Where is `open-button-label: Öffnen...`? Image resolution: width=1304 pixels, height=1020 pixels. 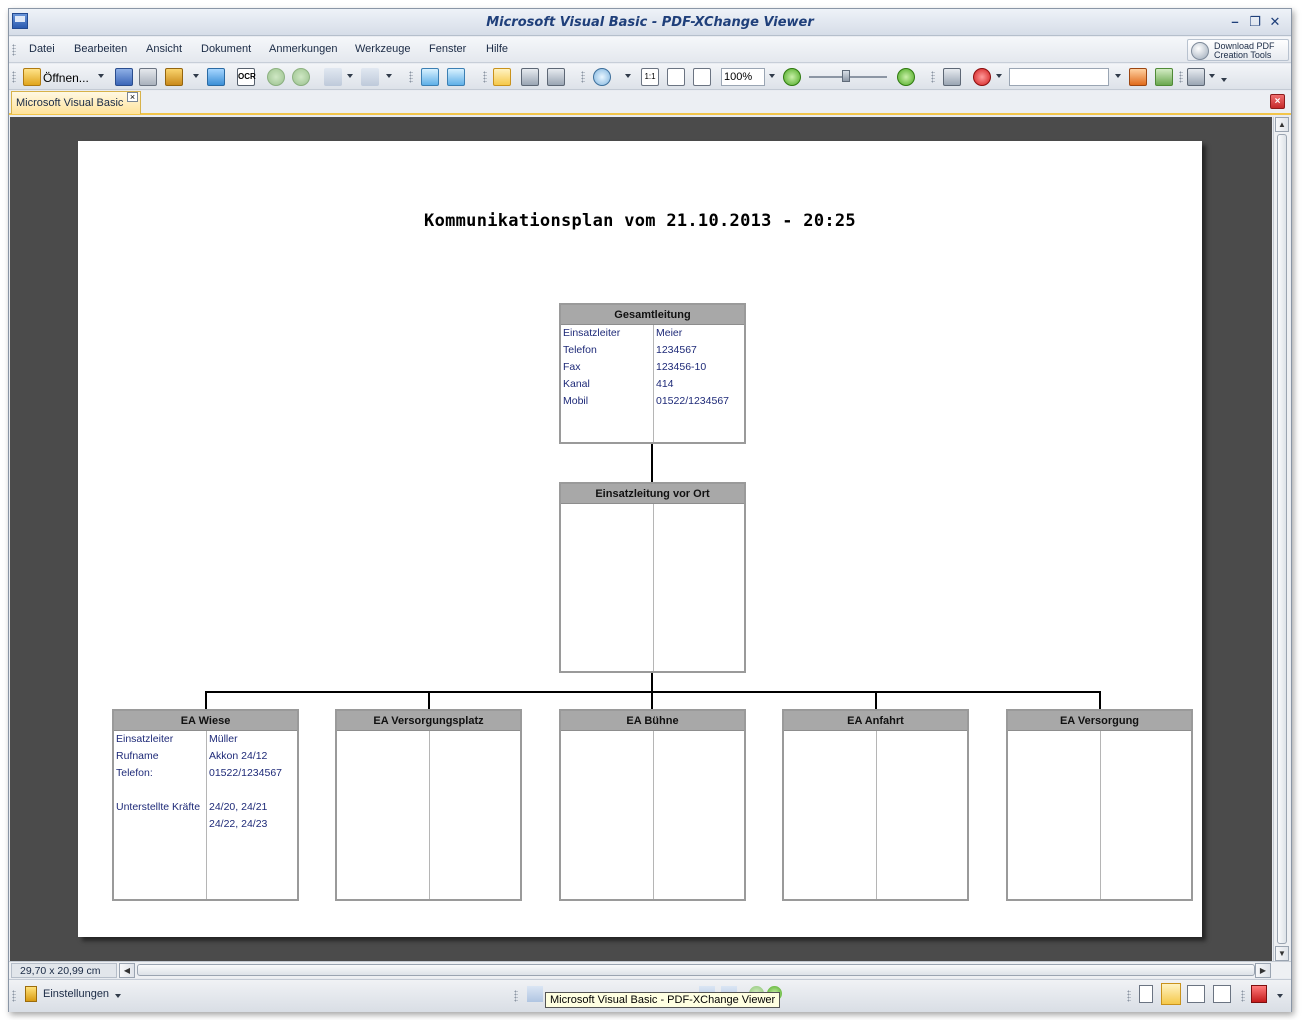 open-button-label: Öffnen... is located at coordinates (66, 78).